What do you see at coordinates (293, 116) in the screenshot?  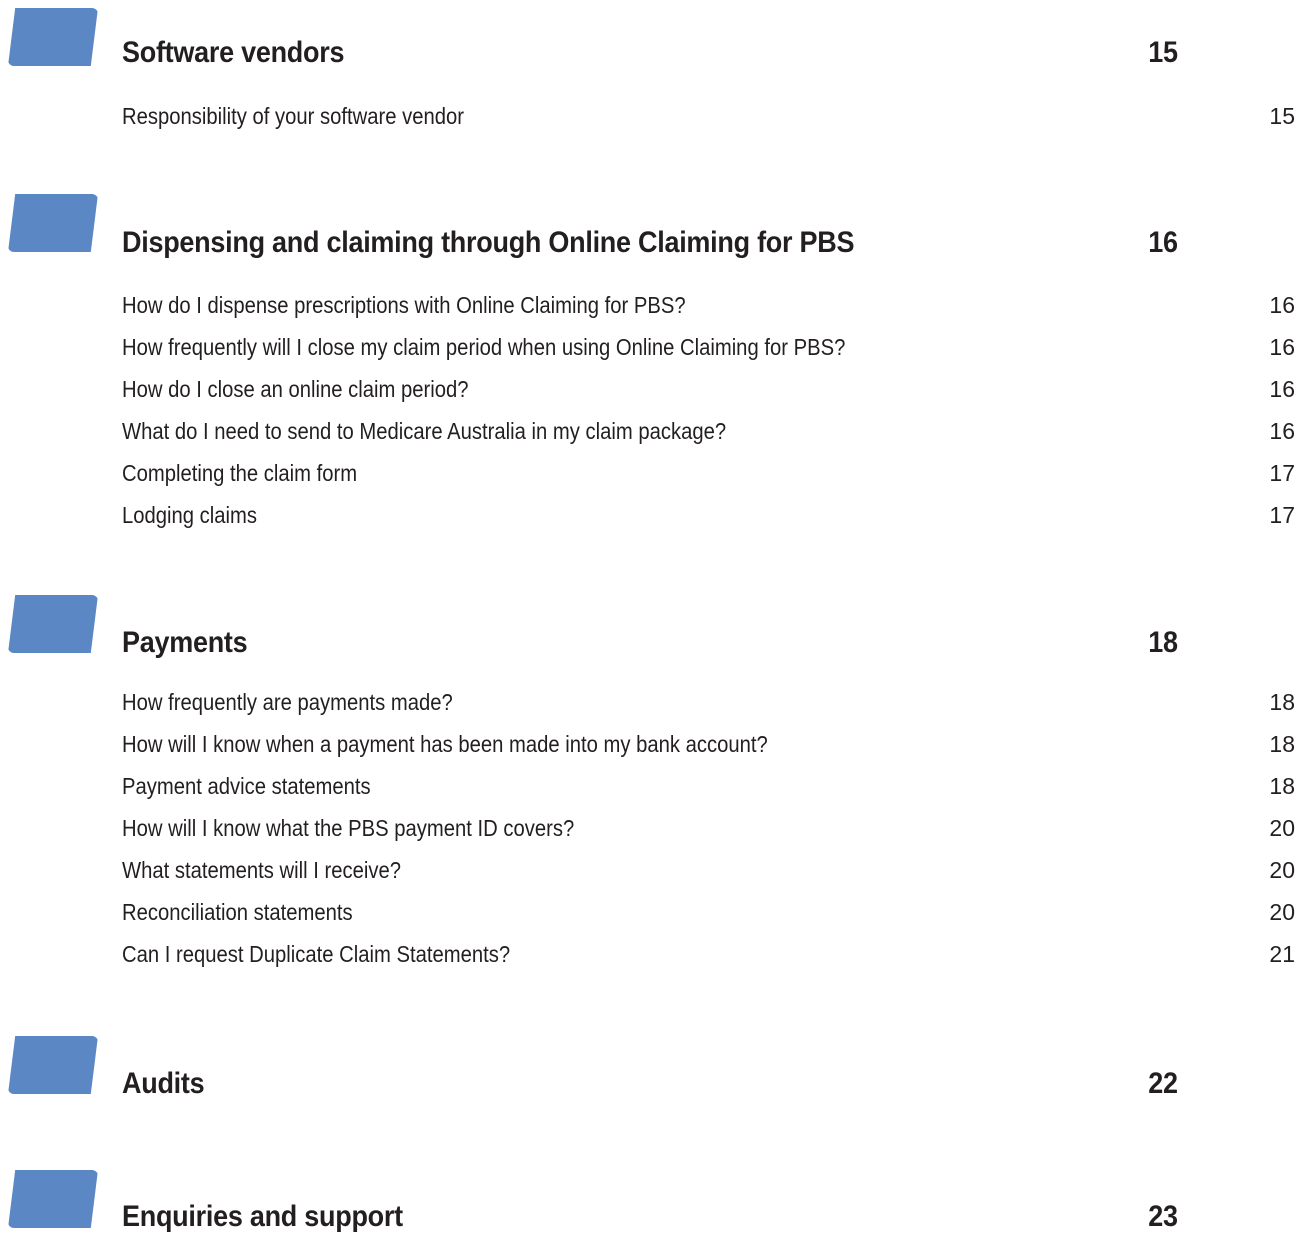 I see `entry-title: Responsibility of your software vendor` at bounding box center [293, 116].